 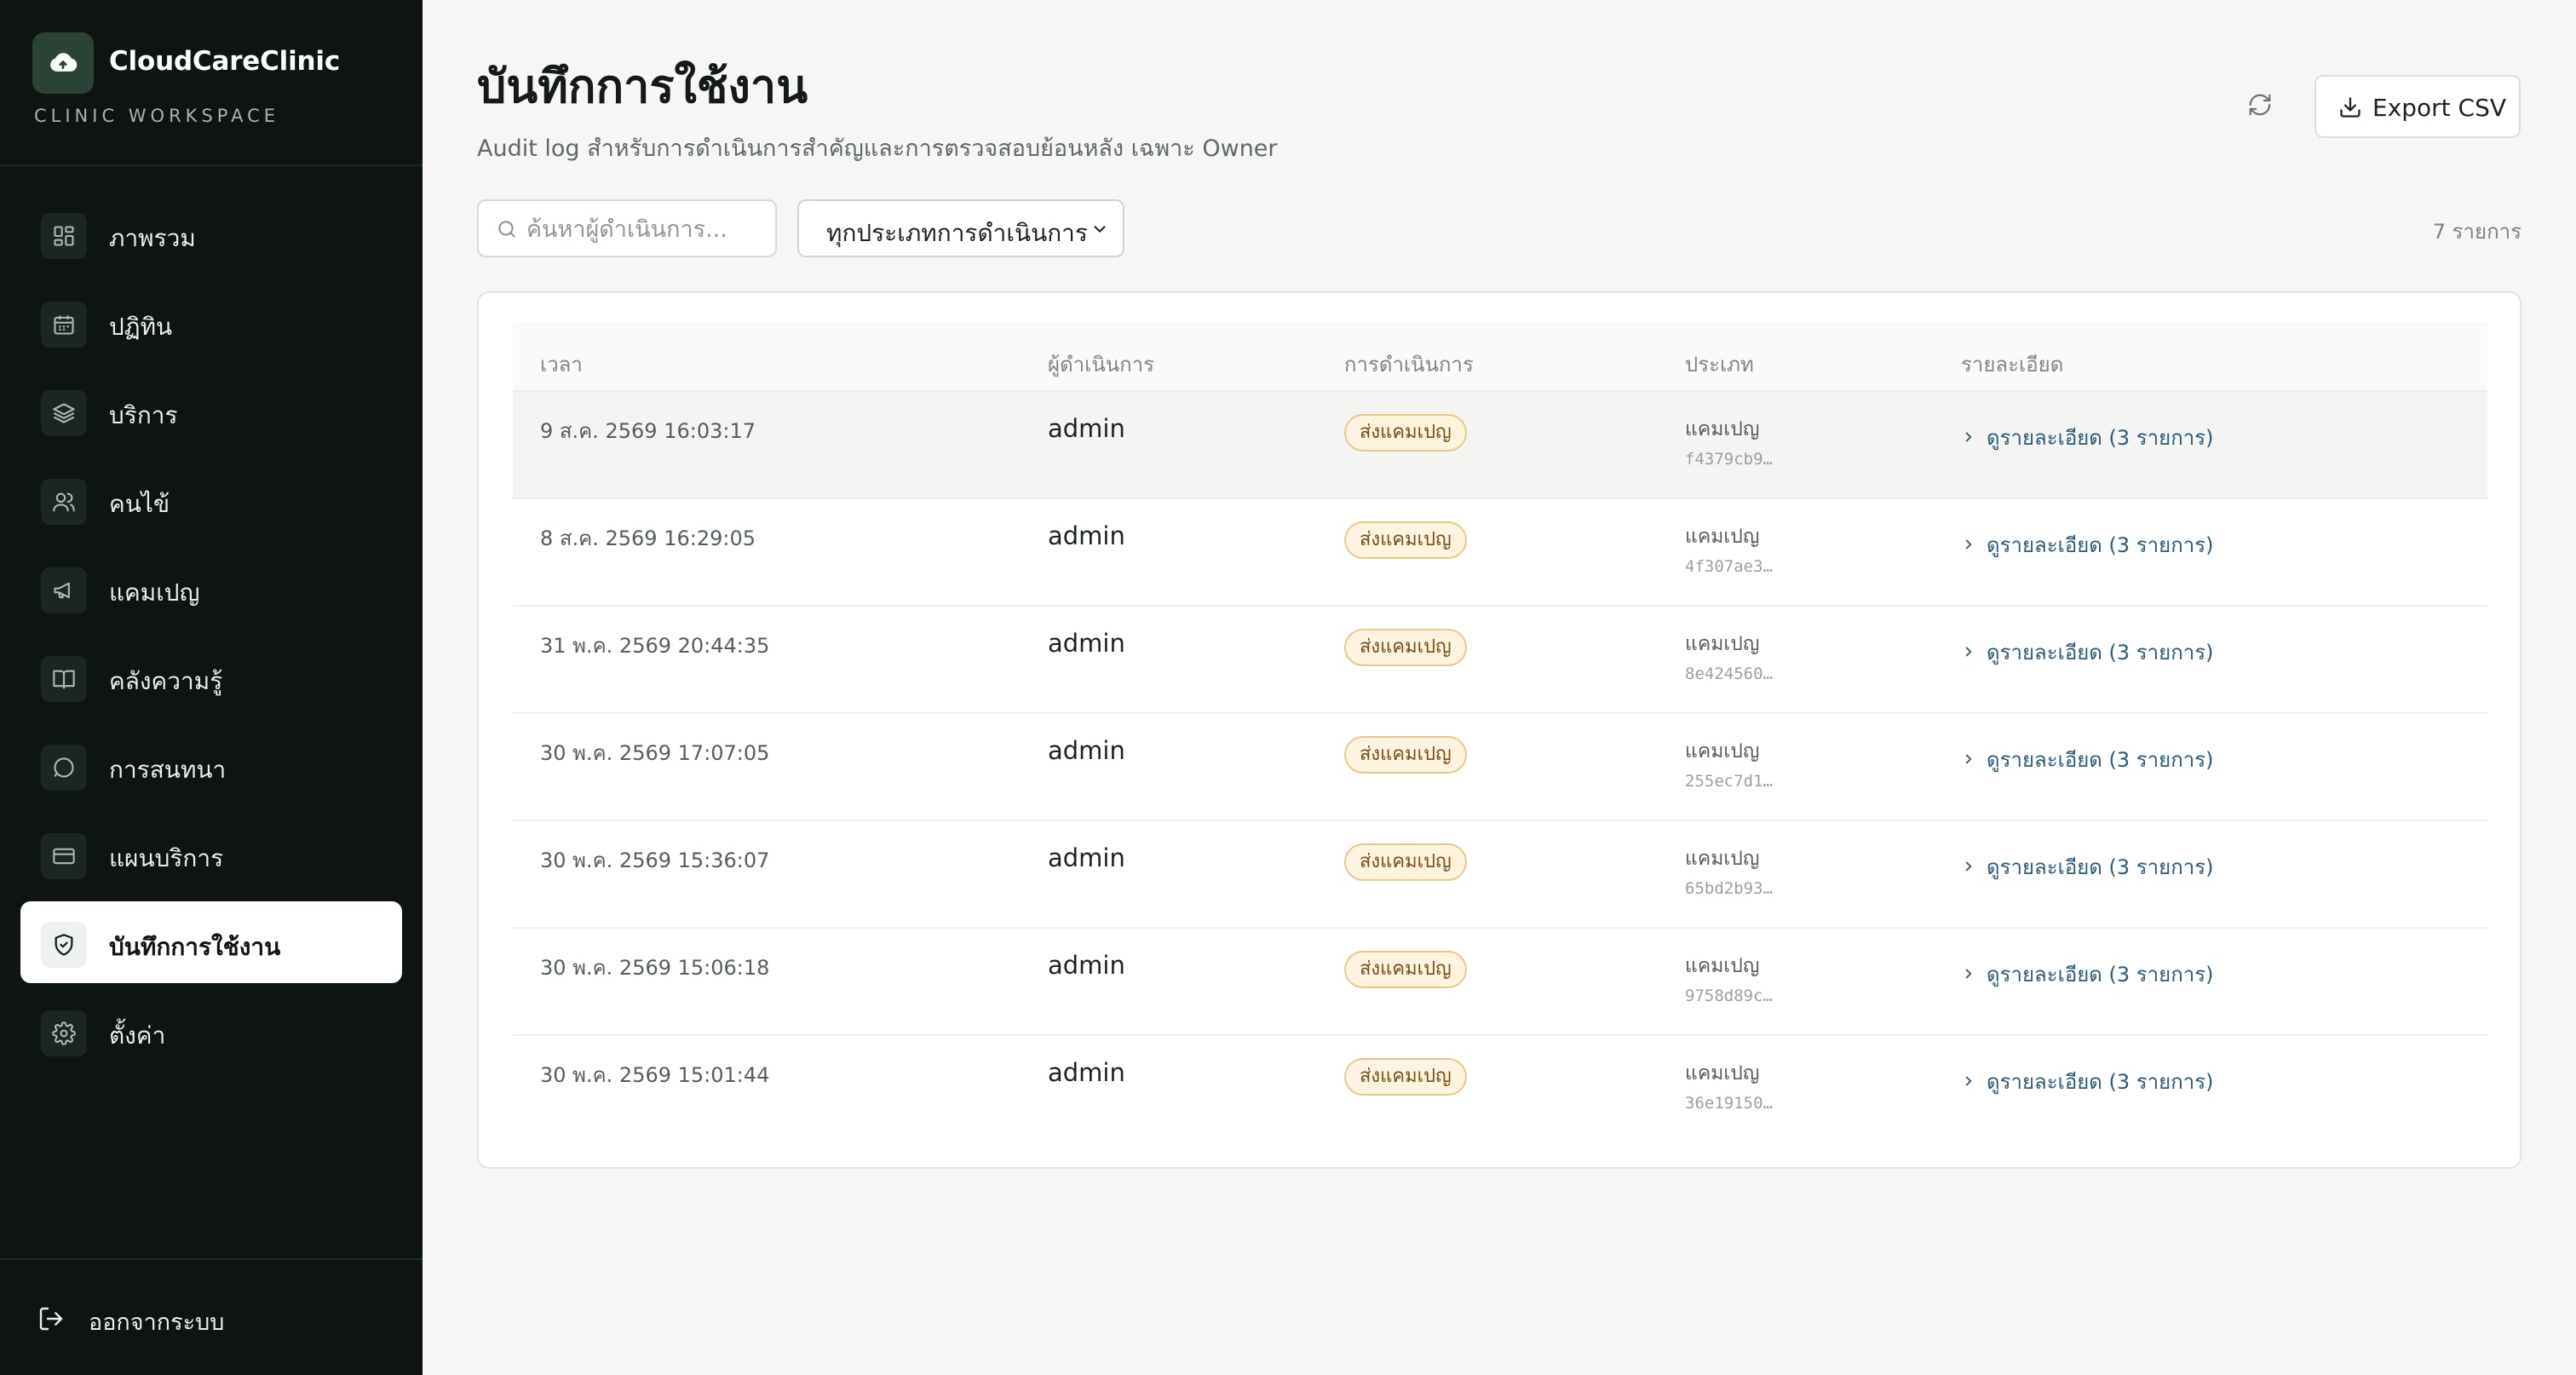 I want to click on gear-icon, so click(x=64, y=1033).